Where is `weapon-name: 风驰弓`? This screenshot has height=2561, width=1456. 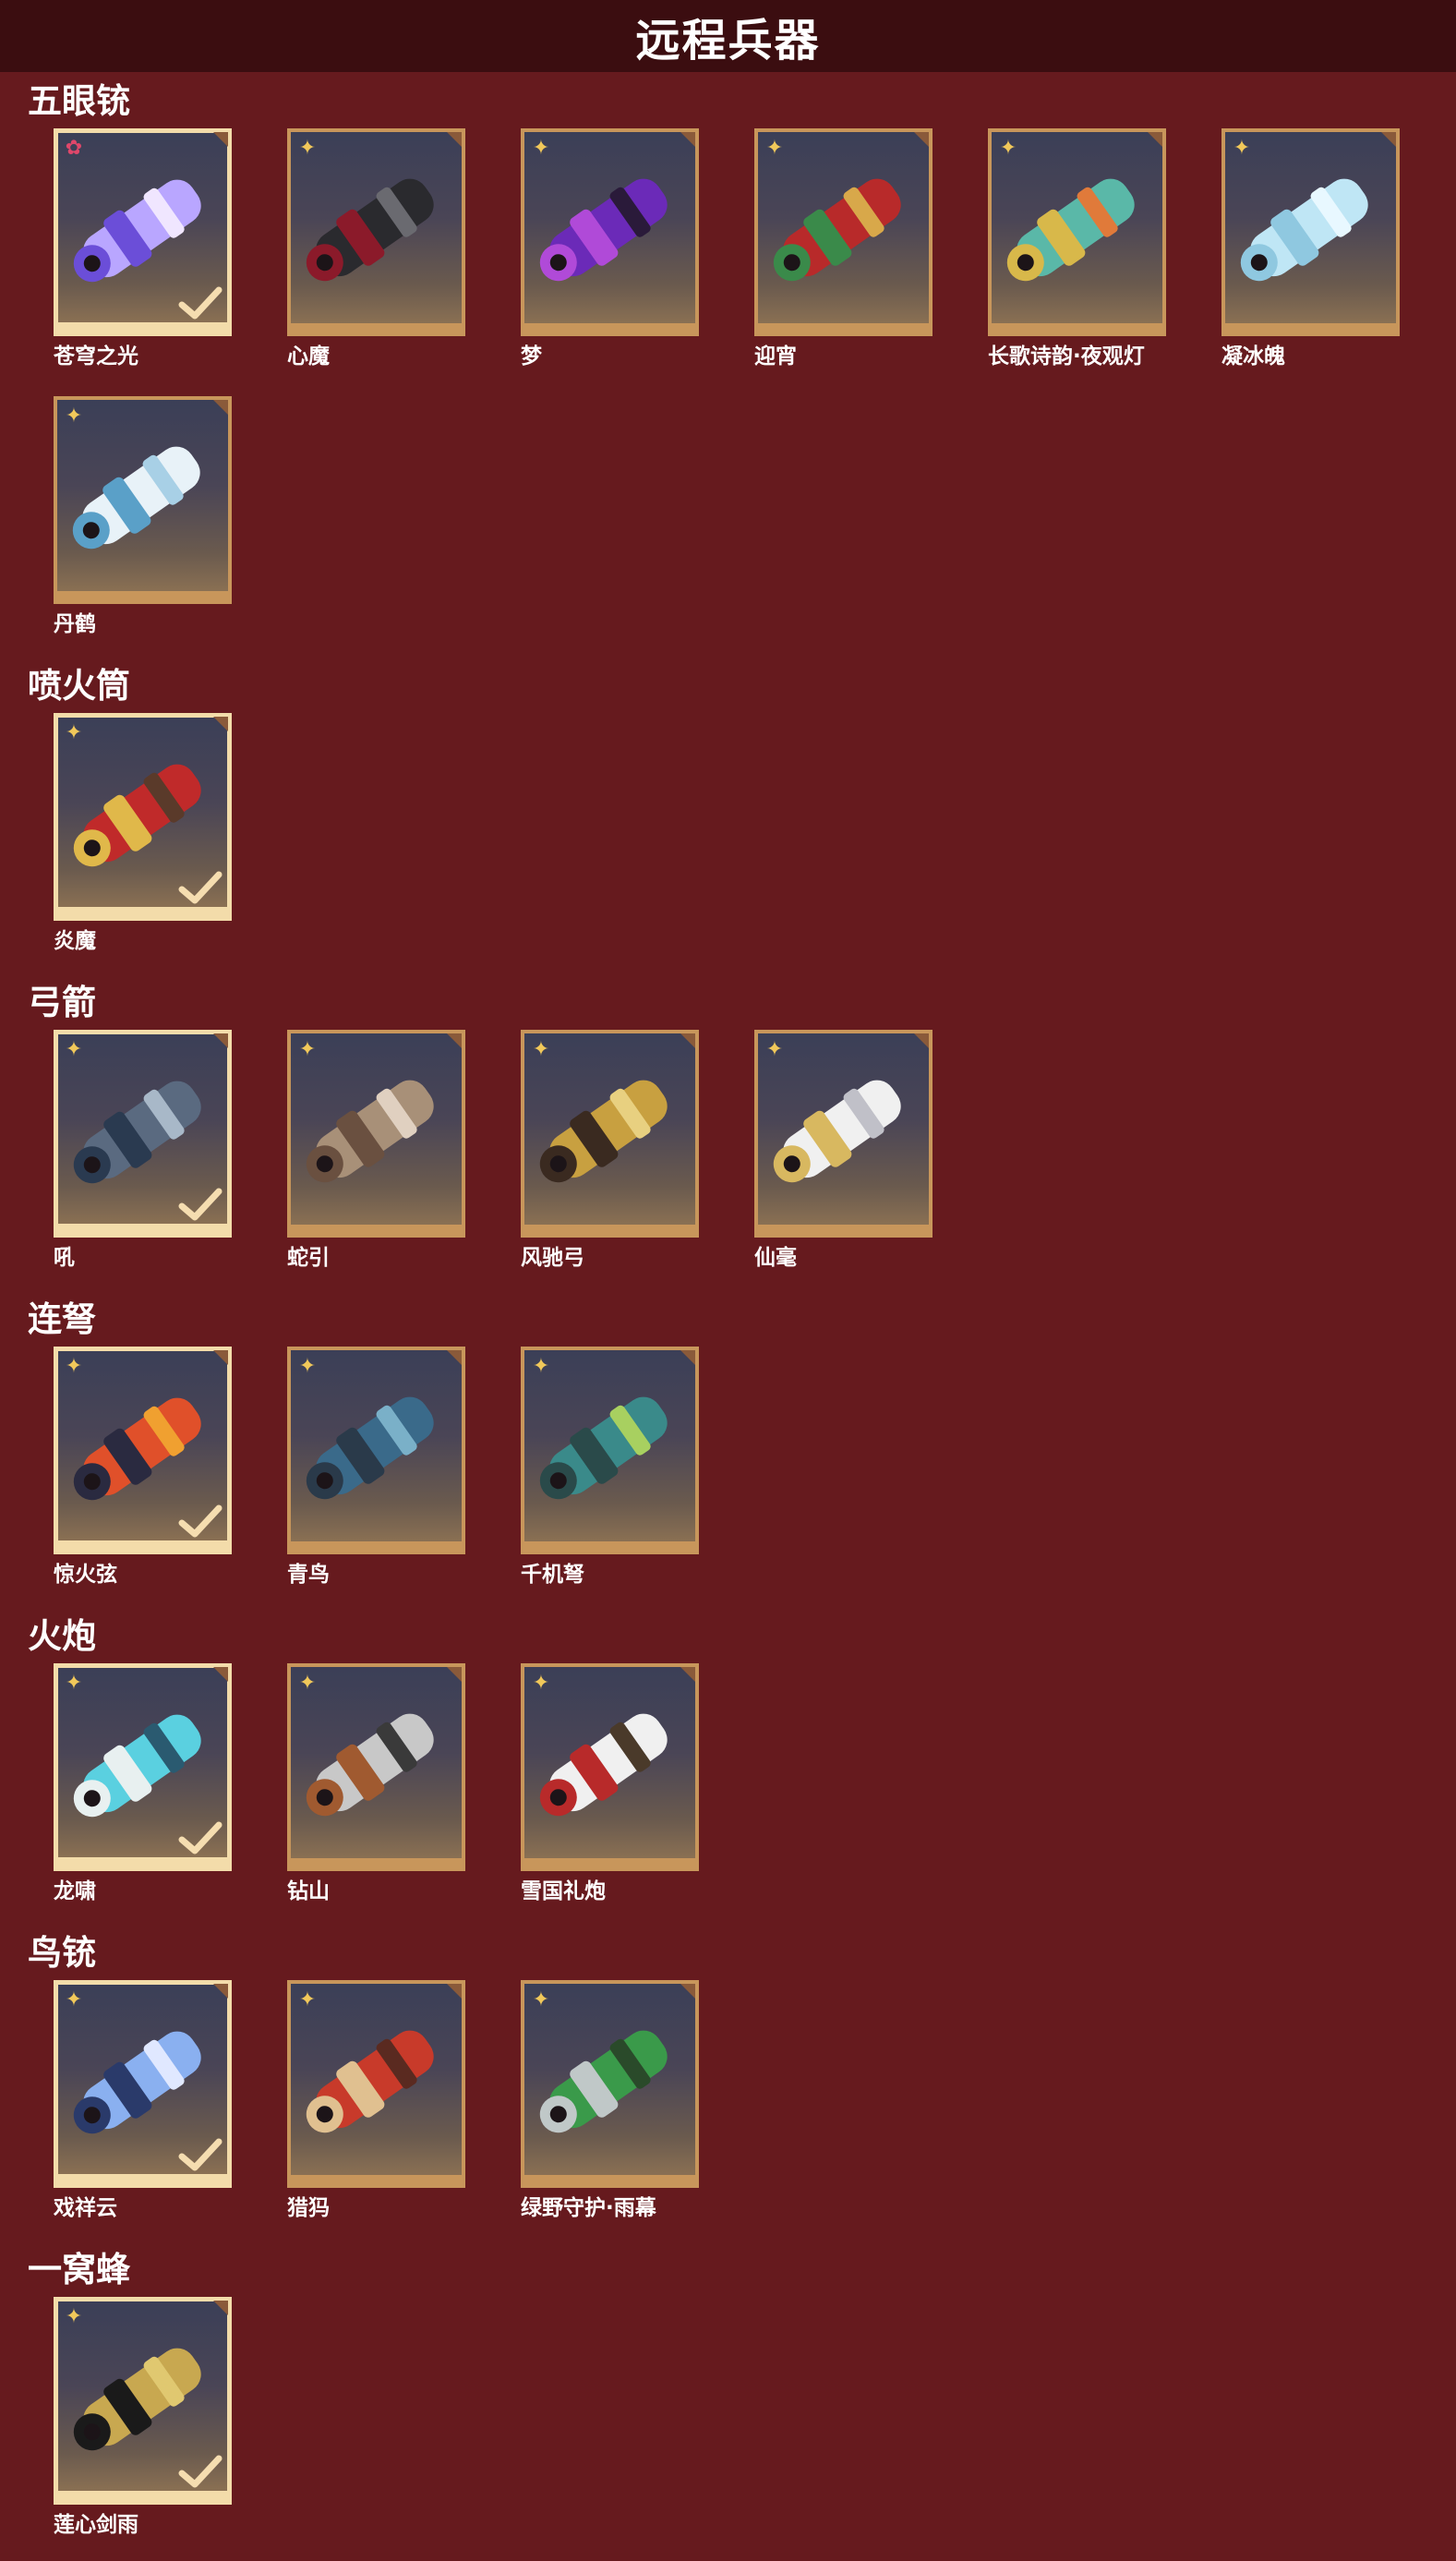
weapon-name: 风驰弓 is located at coordinates (552, 1258).